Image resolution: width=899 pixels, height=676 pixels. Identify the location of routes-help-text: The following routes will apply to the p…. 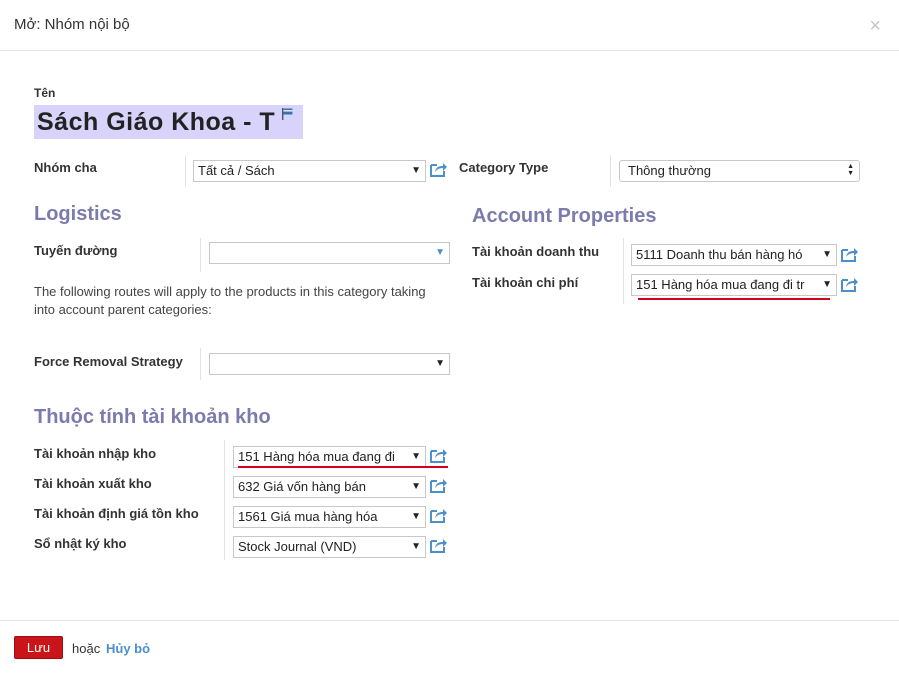
(230, 300).